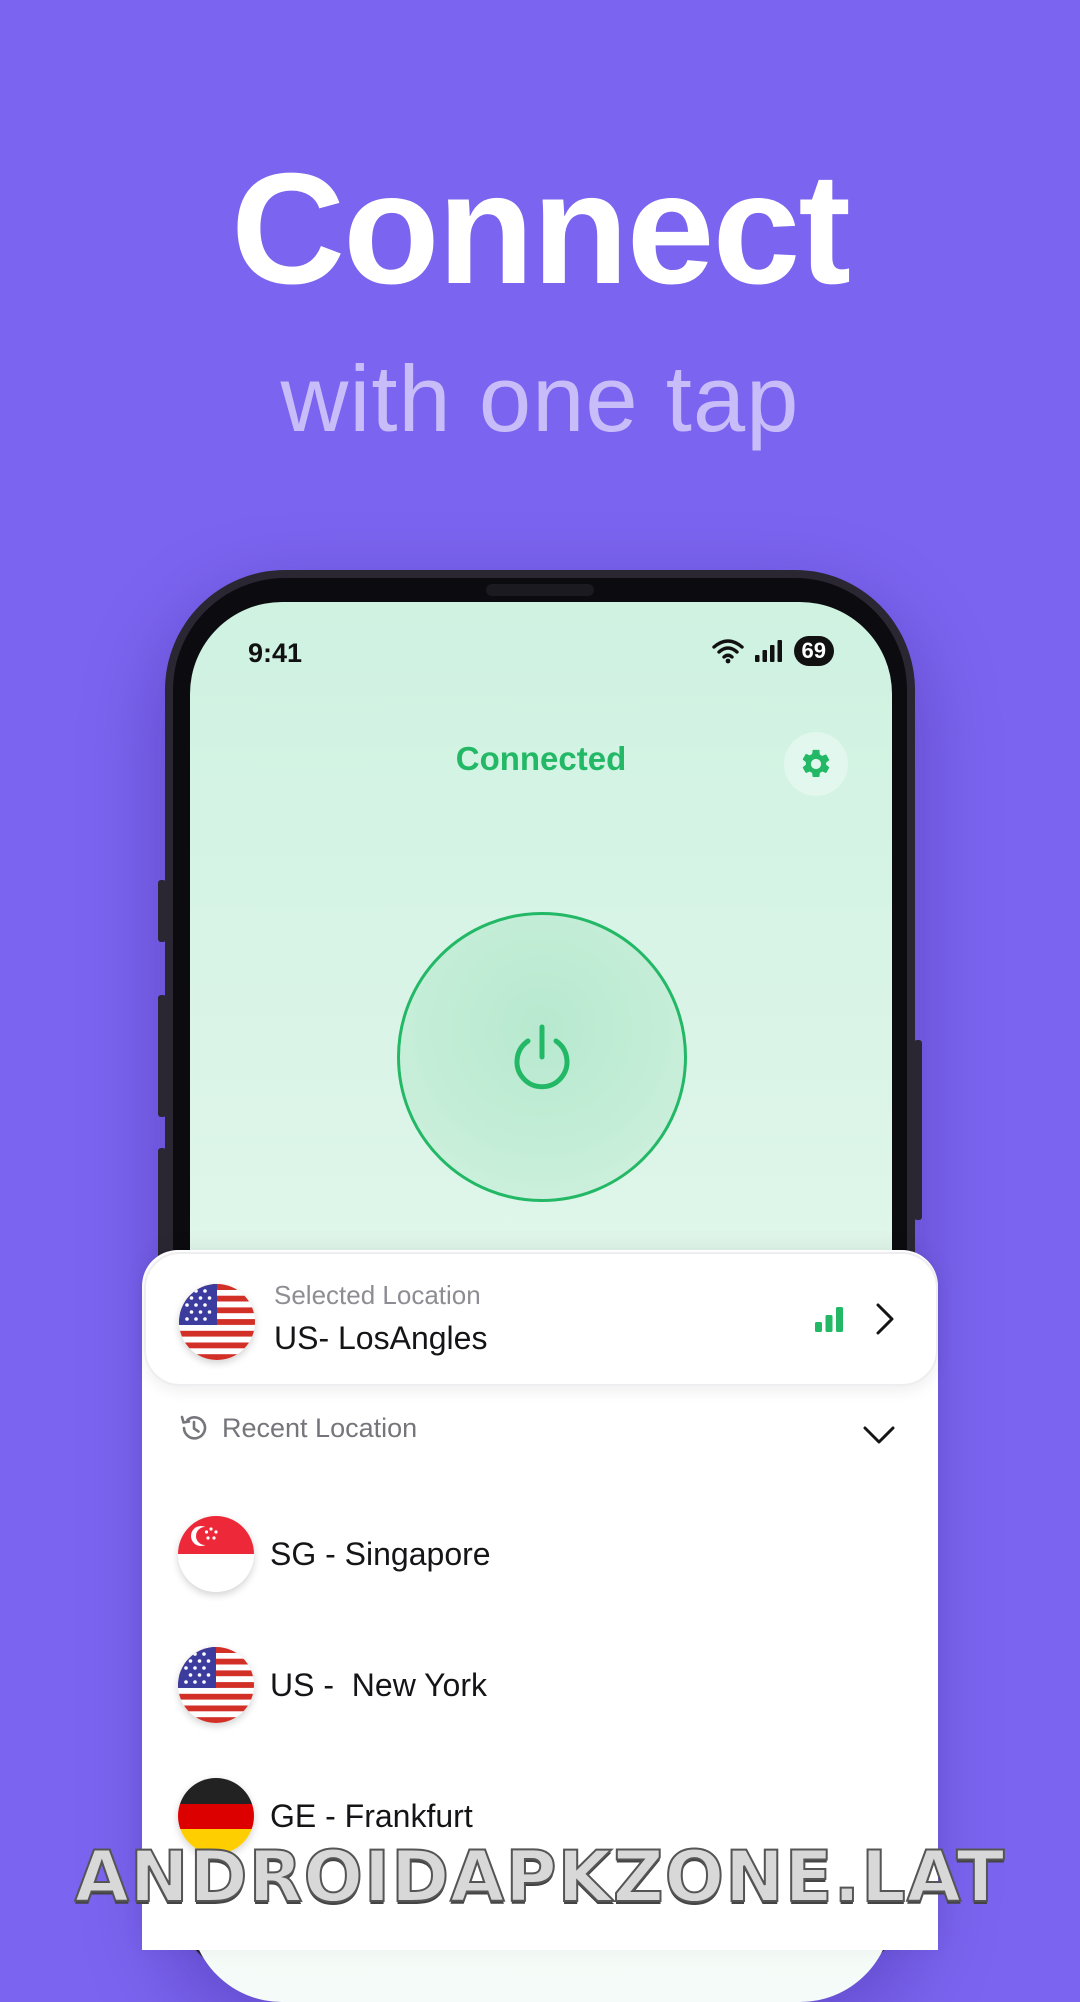 The image size is (1080, 2002). I want to click on battery-indicator: 69, so click(813, 651).